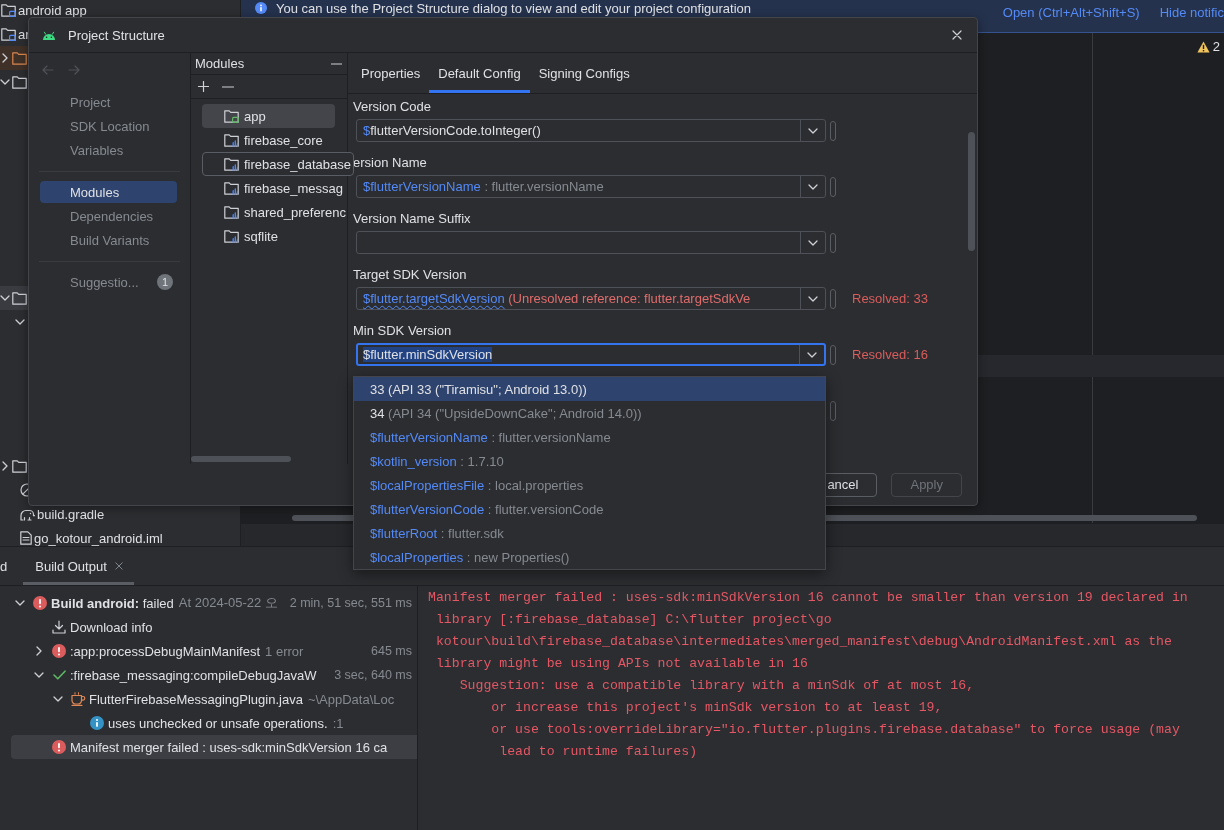 This screenshot has width=1224, height=830. I want to click on dialog-title: Project Structure, so click(116, 35).